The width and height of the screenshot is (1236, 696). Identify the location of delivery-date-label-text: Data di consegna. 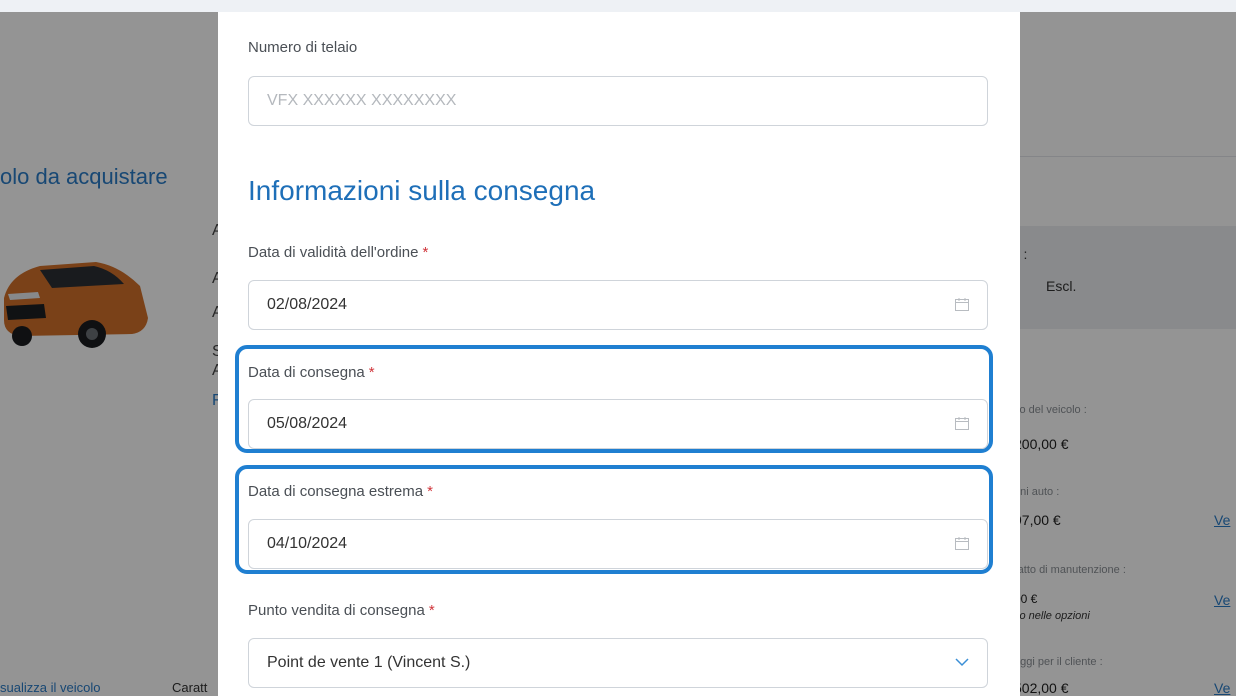
(306, 372).